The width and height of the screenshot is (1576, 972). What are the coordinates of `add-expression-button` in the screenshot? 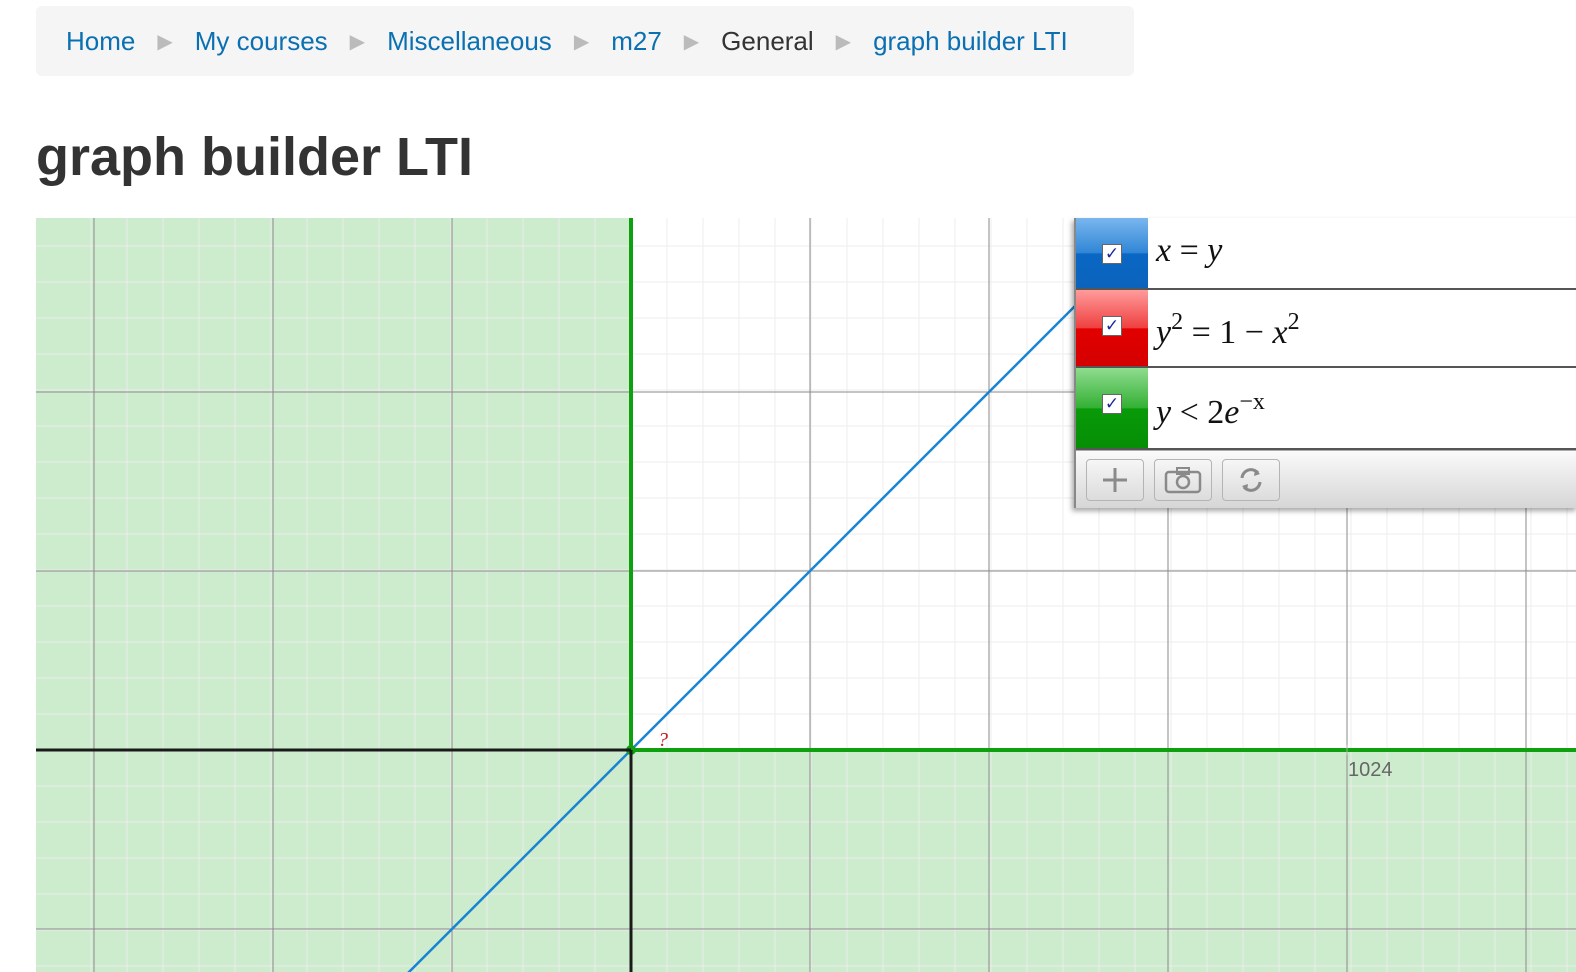 It's located at (1115, 480).